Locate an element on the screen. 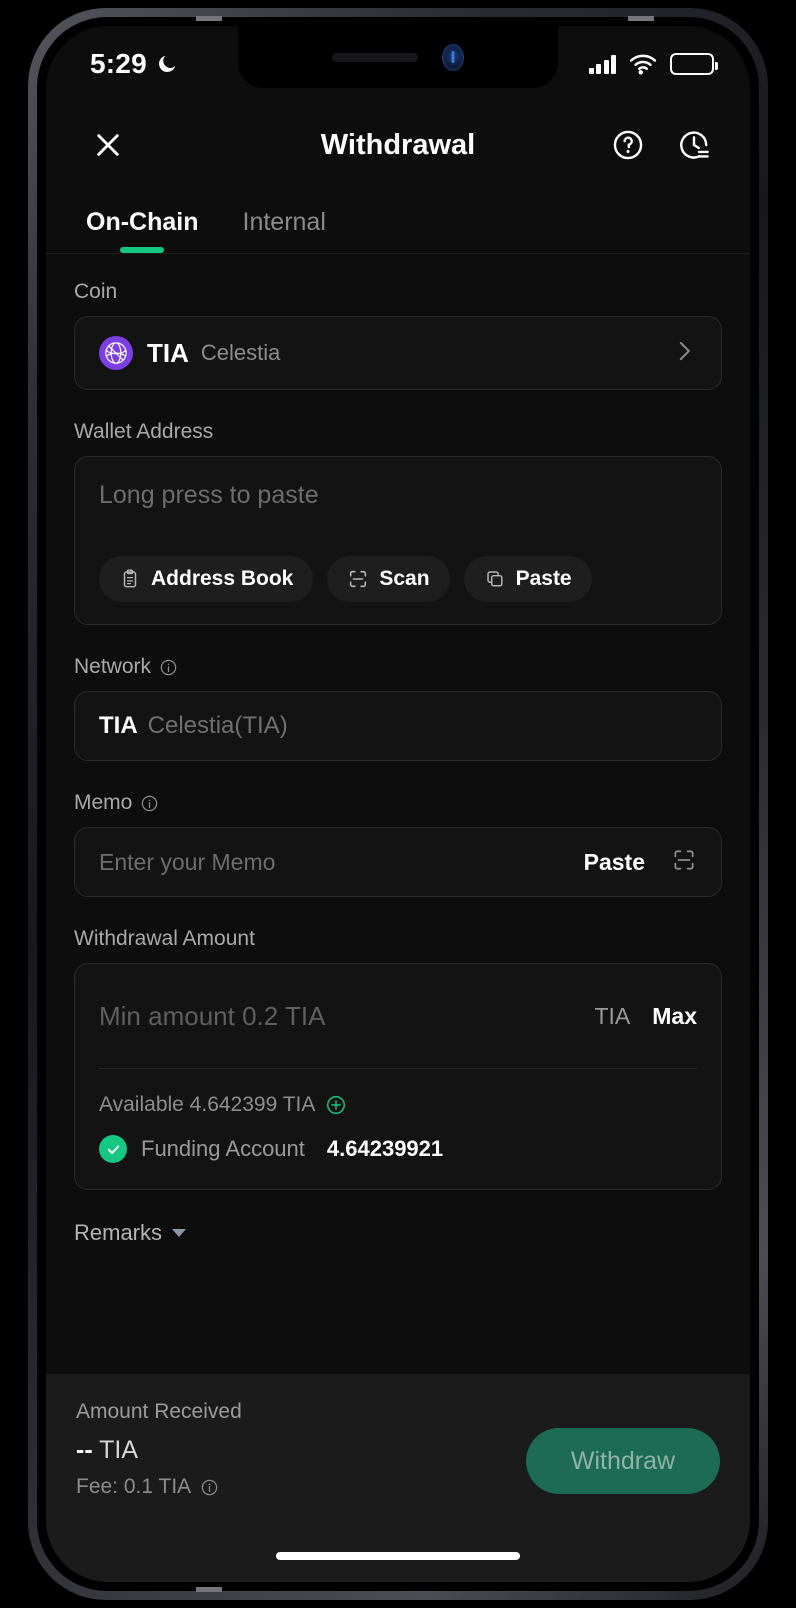 The image size is (796, 1608). address-book-button: Address Book is located at coordinates (206, 579).